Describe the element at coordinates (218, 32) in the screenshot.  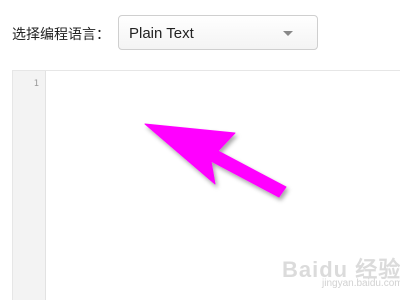
I see `language-dropdown: Plain Text` at that location.